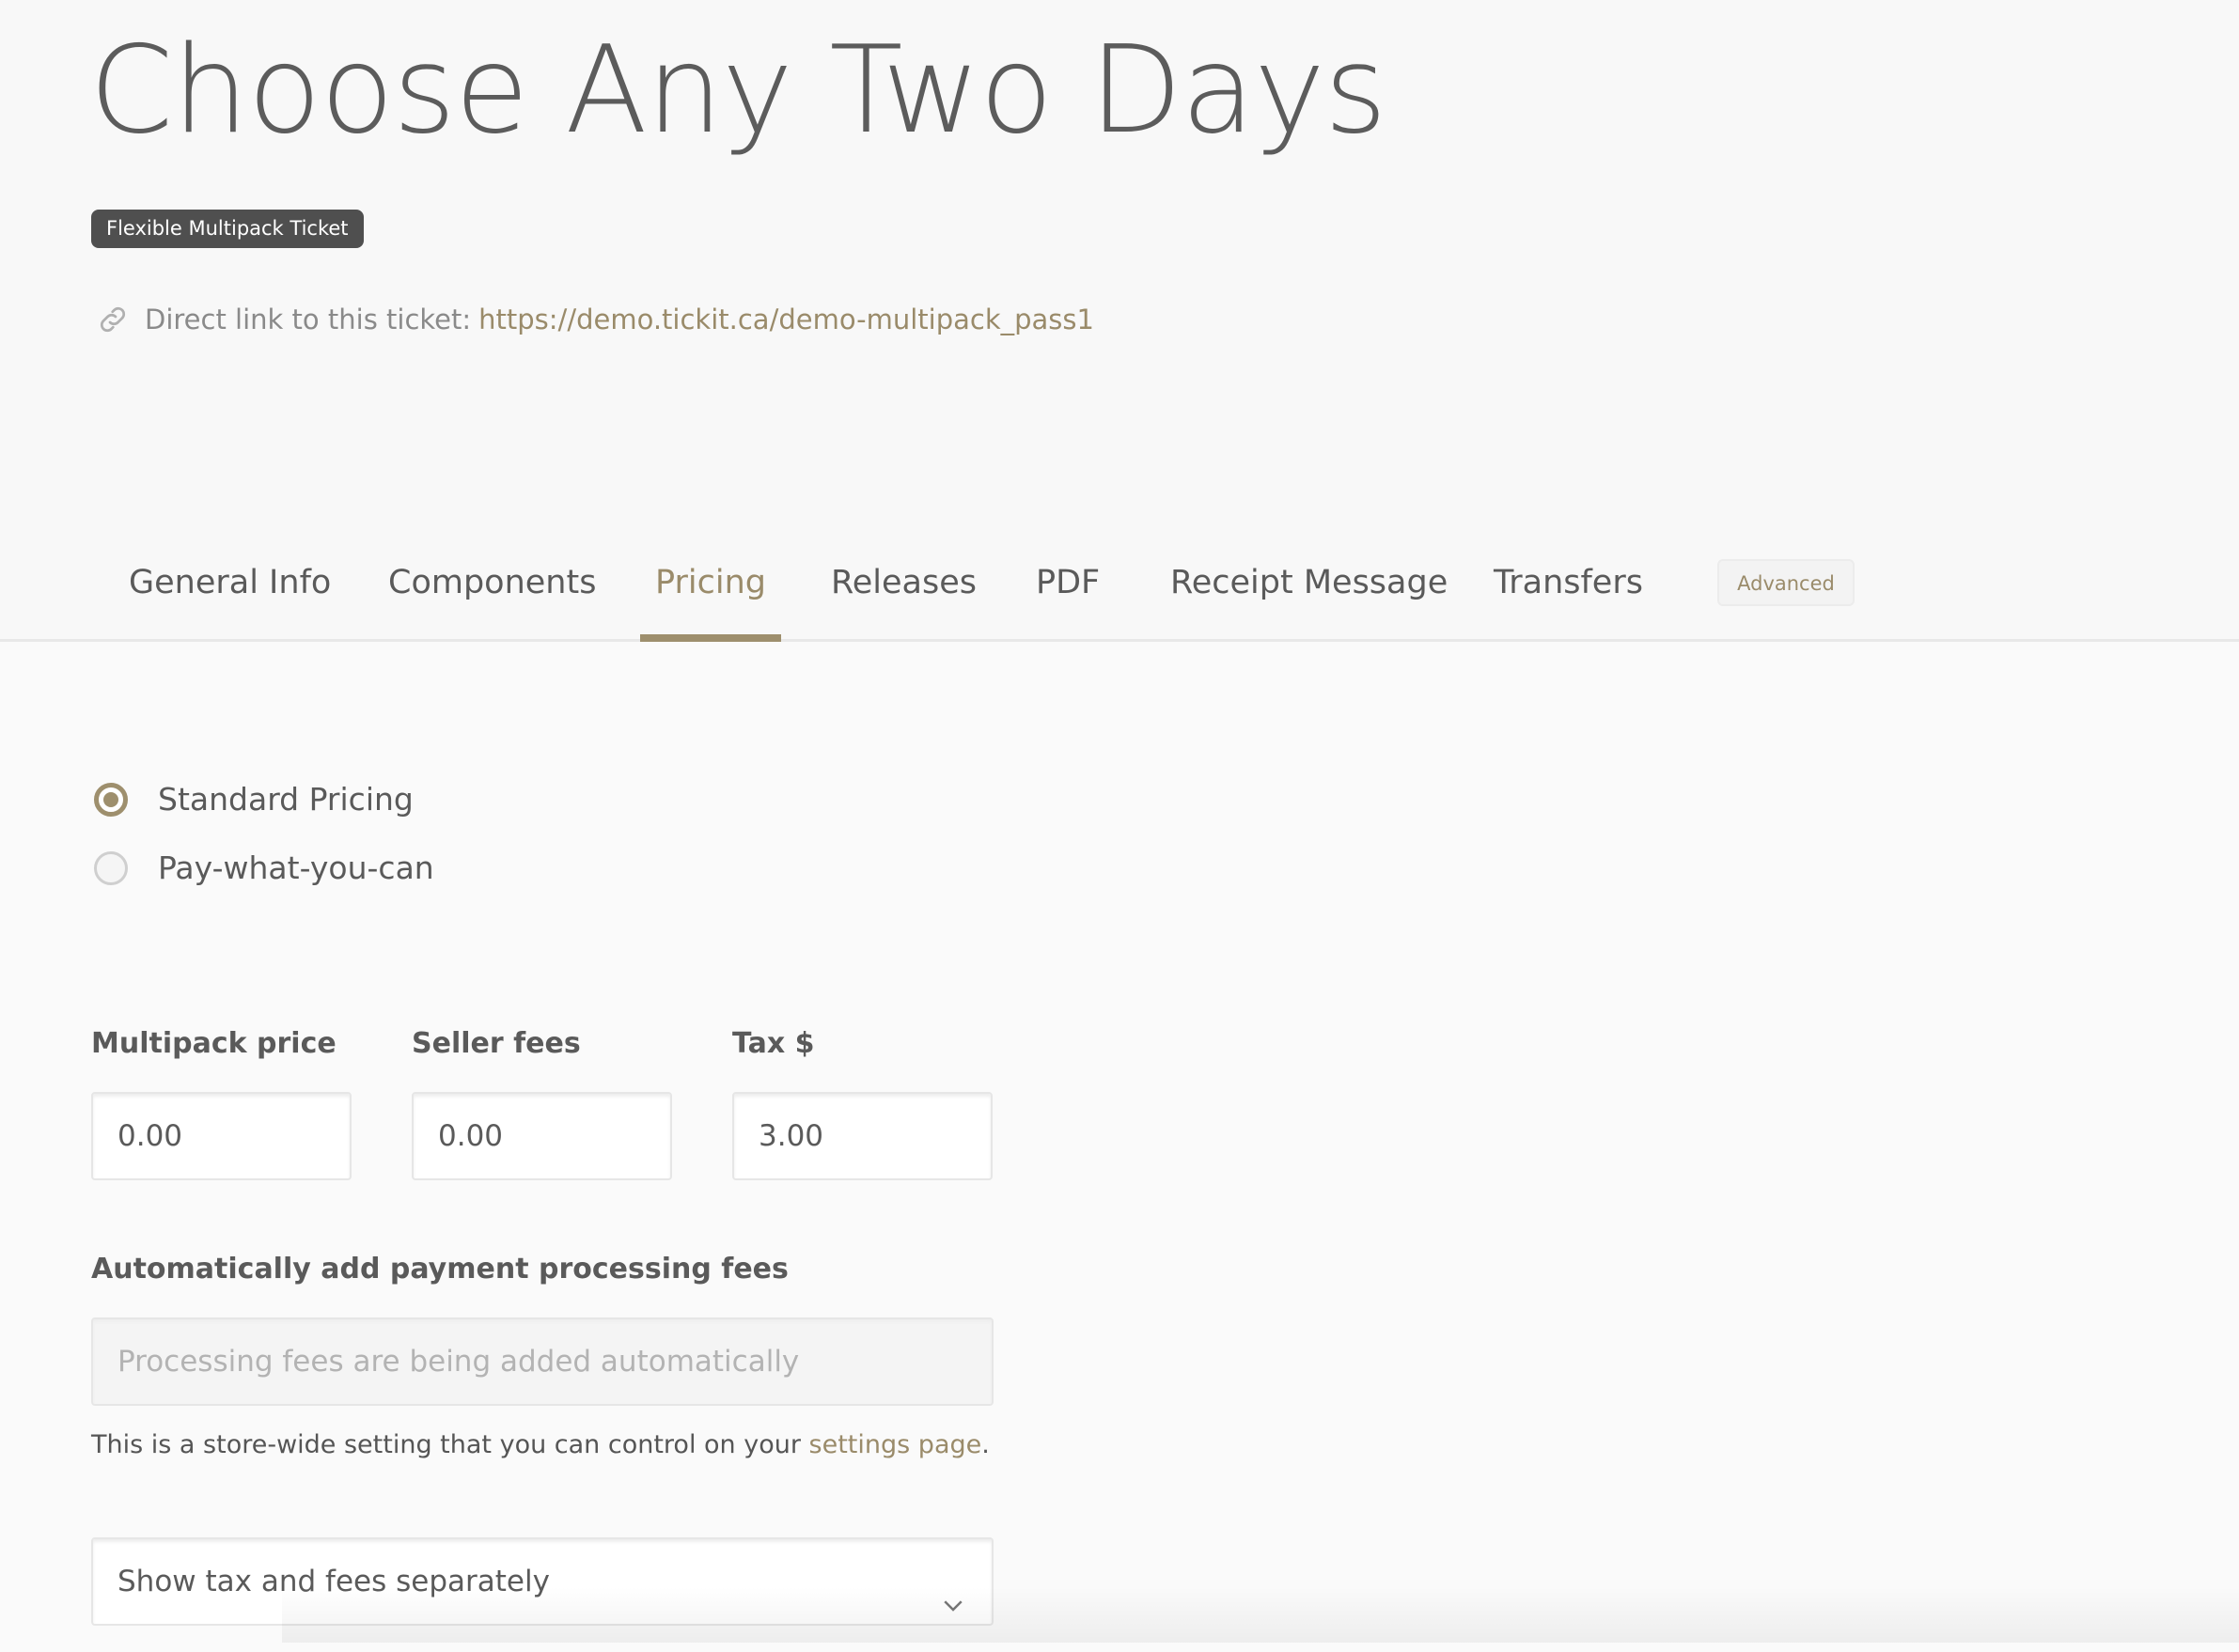 This screenshot has width=2239, height=1652. What do you see at coordinates (1309, 582) in the screenshot?
I see `tab-receipt-message: Receipt Message` at bounding box center [1309, 582].